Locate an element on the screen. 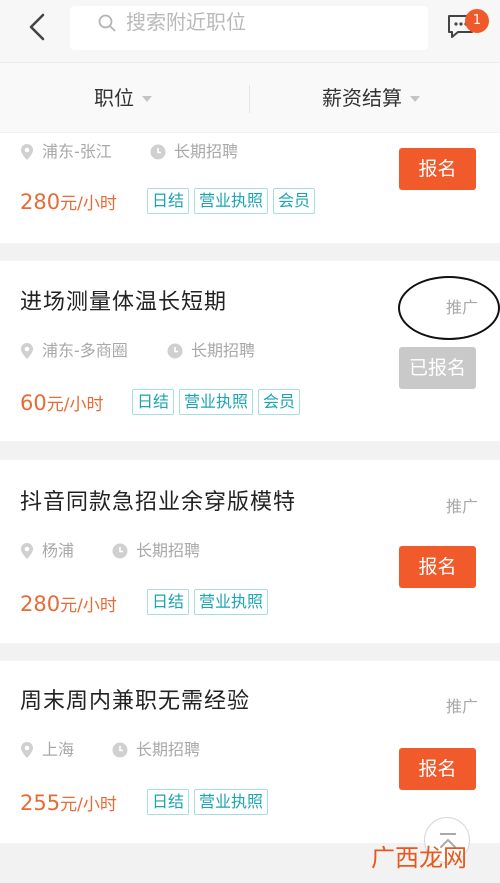 The image size is (500, 883). job-price: 60元/小时 is located at coordinates (61, 404).